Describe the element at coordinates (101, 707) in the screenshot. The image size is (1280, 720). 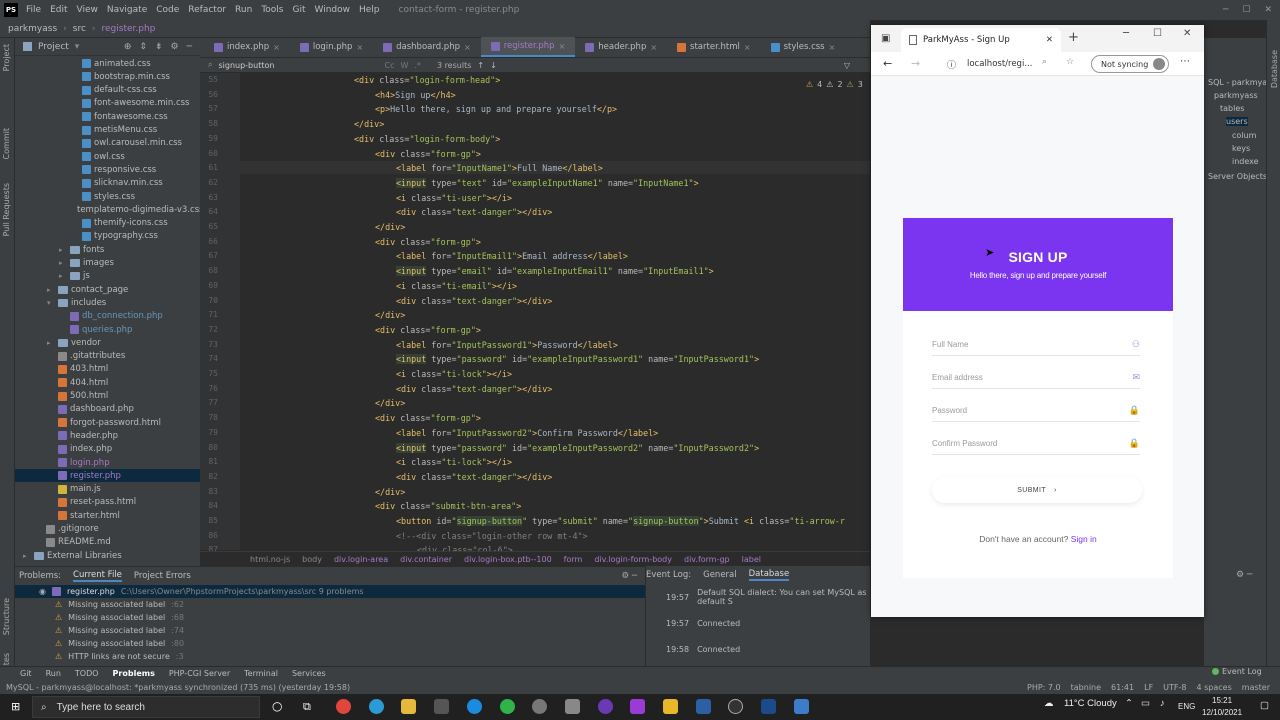
I see `taskbar-search-input: Type here to search` at that location.